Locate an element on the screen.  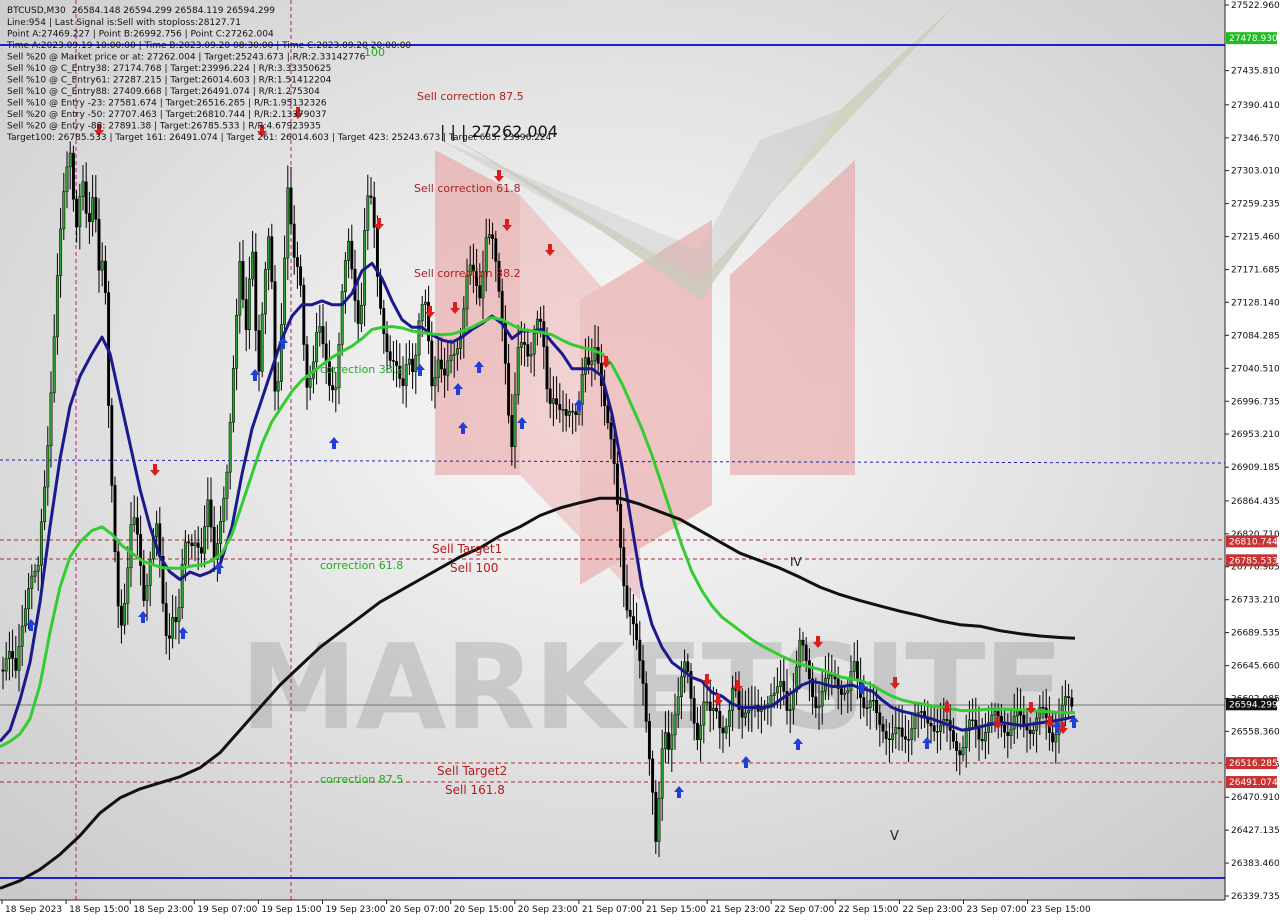
time-tick-label: 19 Sep 23:00 is located at coordinates (356, 910).